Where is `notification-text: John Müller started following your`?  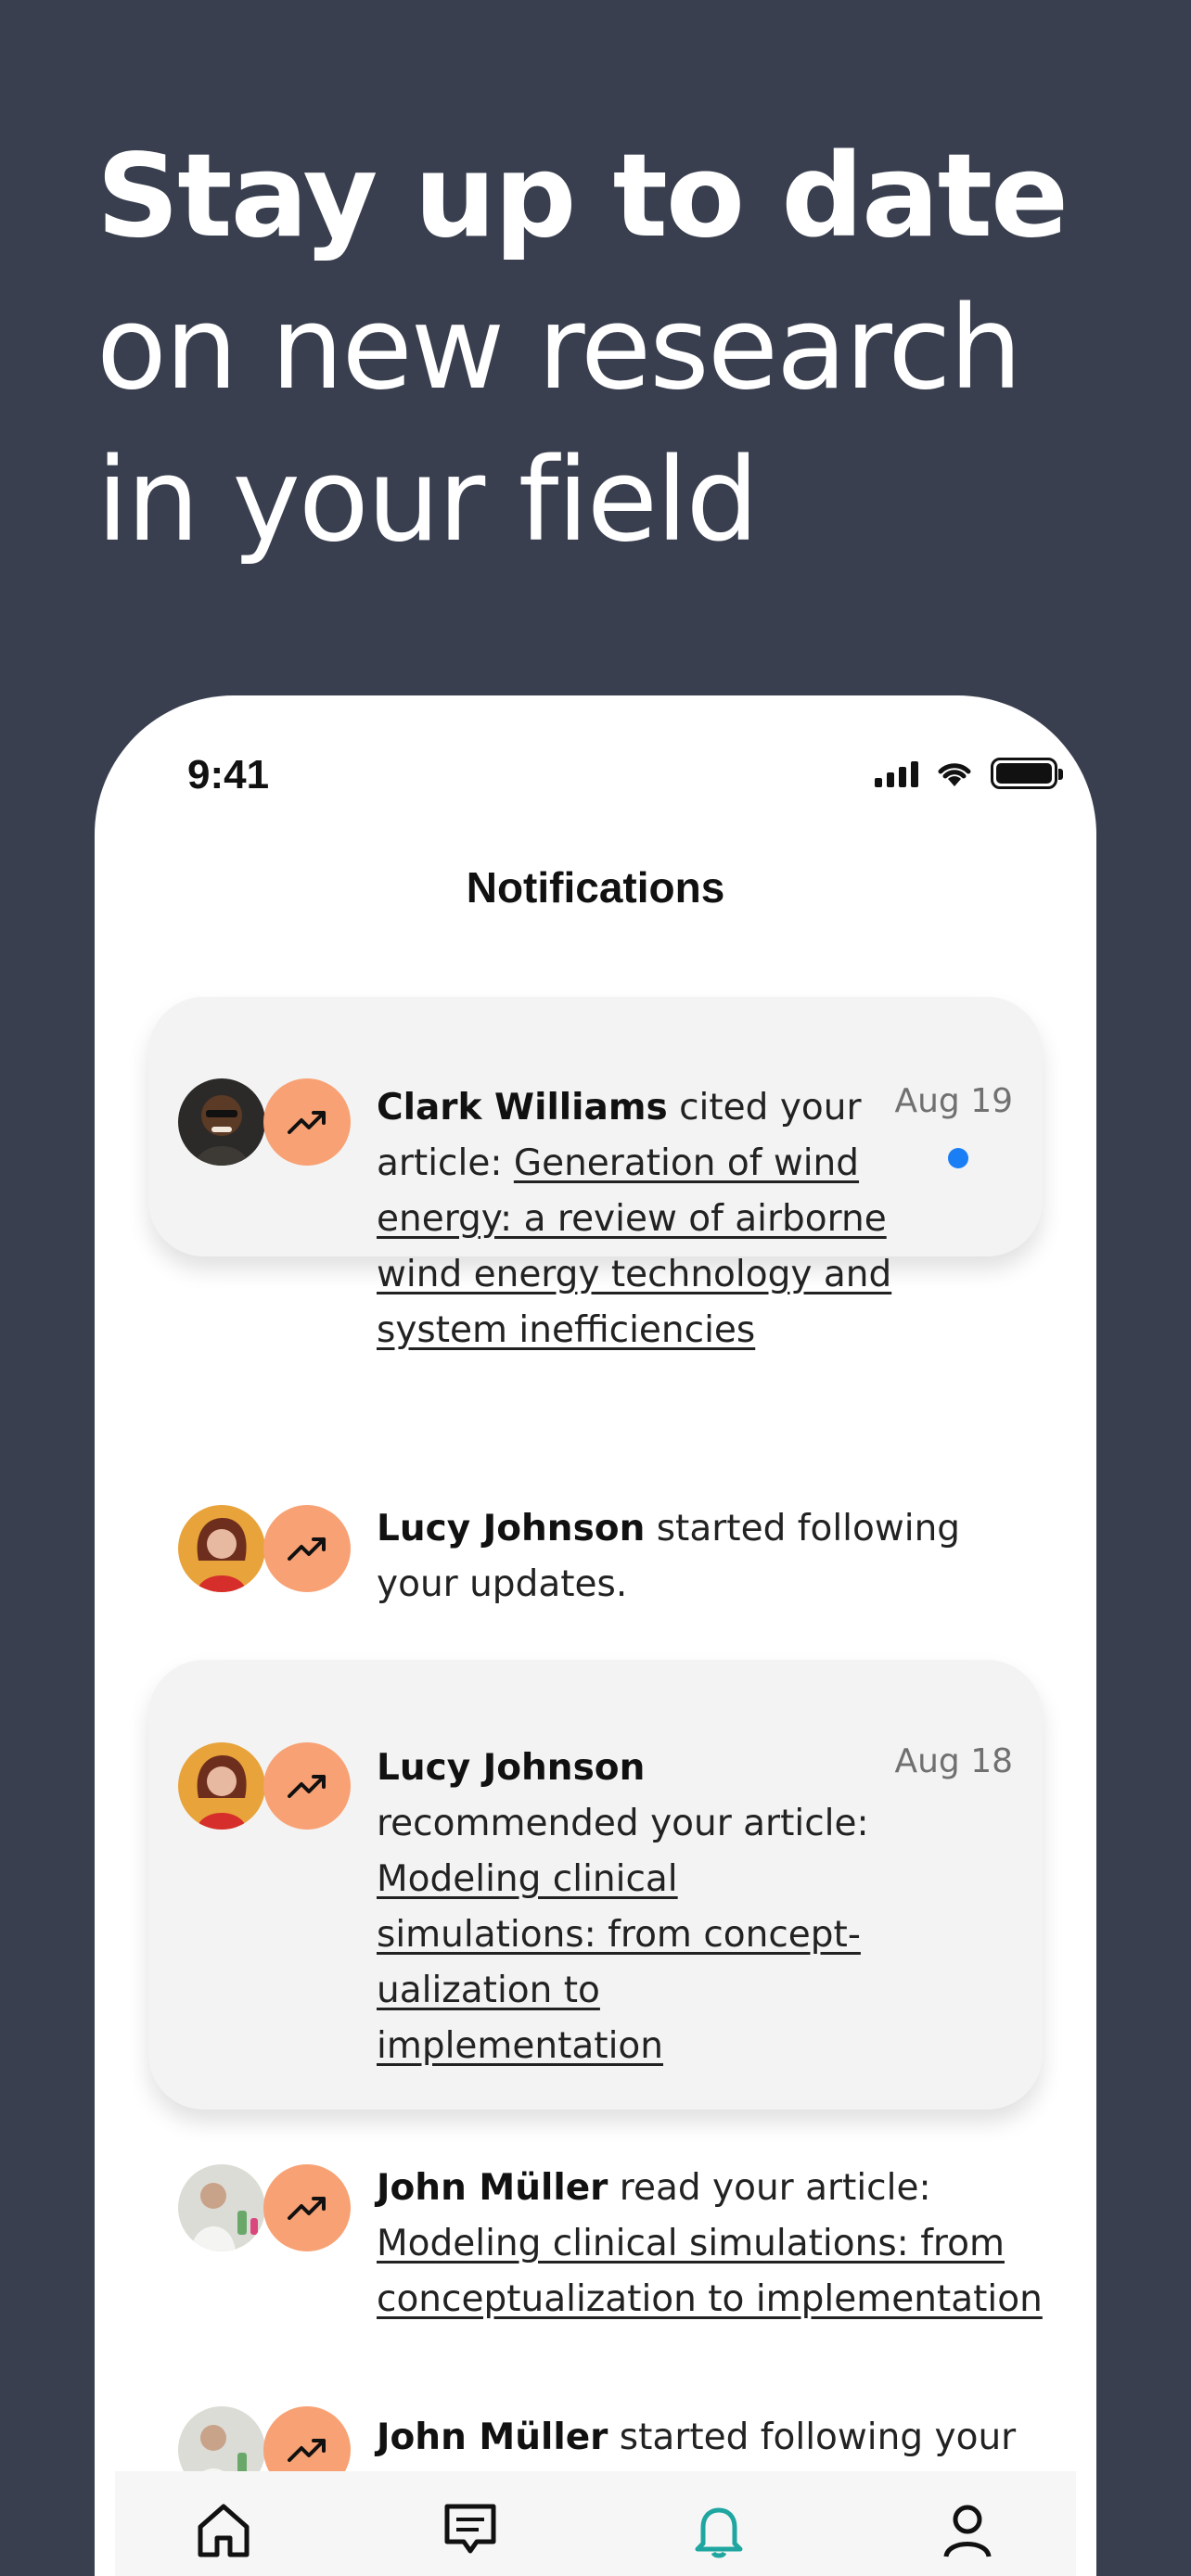 notification-text: John Müller started following your is located at coordinates (710, 2438).